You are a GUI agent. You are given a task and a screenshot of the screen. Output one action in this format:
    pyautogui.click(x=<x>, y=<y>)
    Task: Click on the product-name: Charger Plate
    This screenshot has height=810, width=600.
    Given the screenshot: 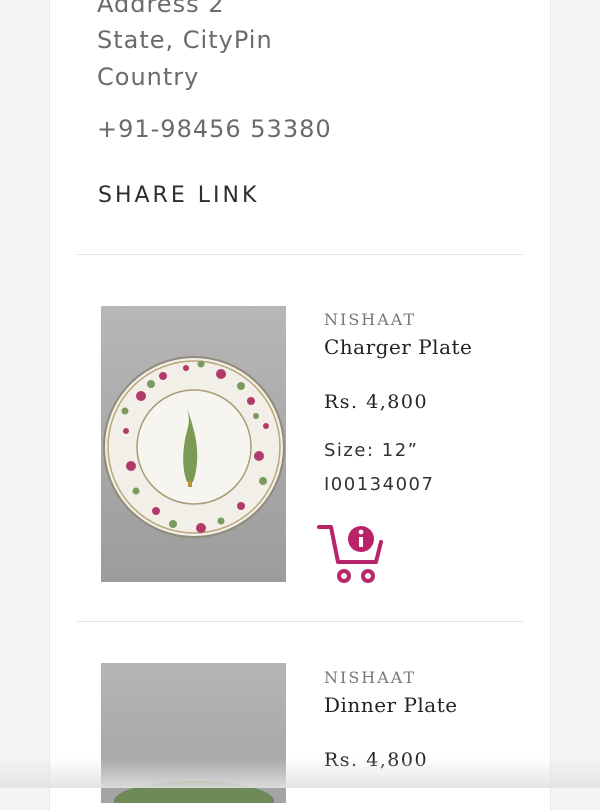 What is the action you would take?
    pyautogui.click(x=398, y=347)
    